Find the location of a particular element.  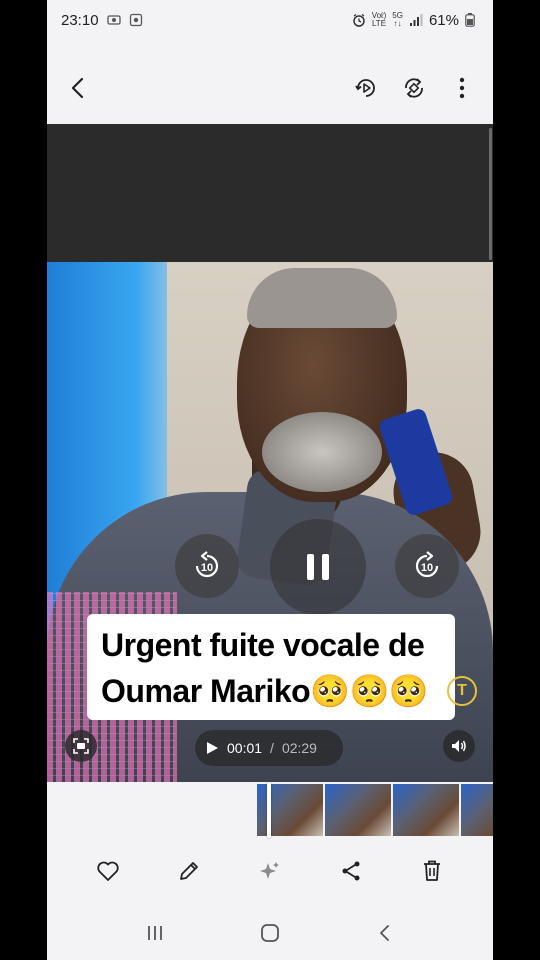

trash-icon is located at coordinates (432, 871).